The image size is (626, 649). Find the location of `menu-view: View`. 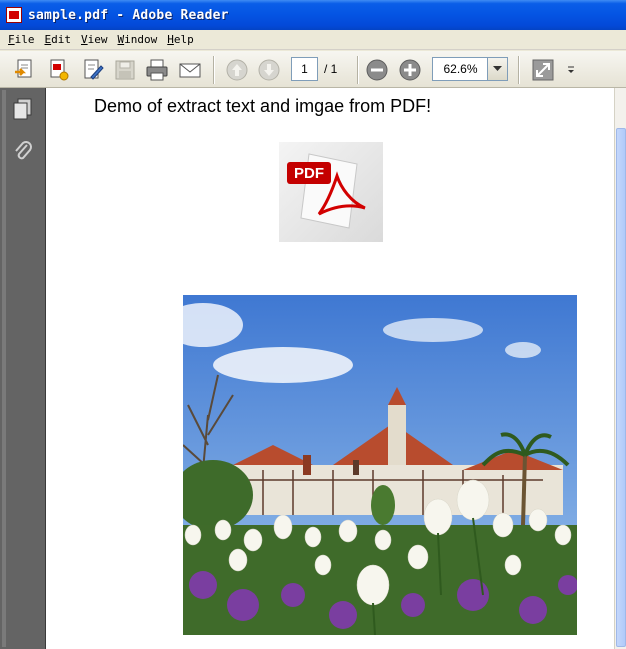

menu-view: View is located at coordinates (95, 39).